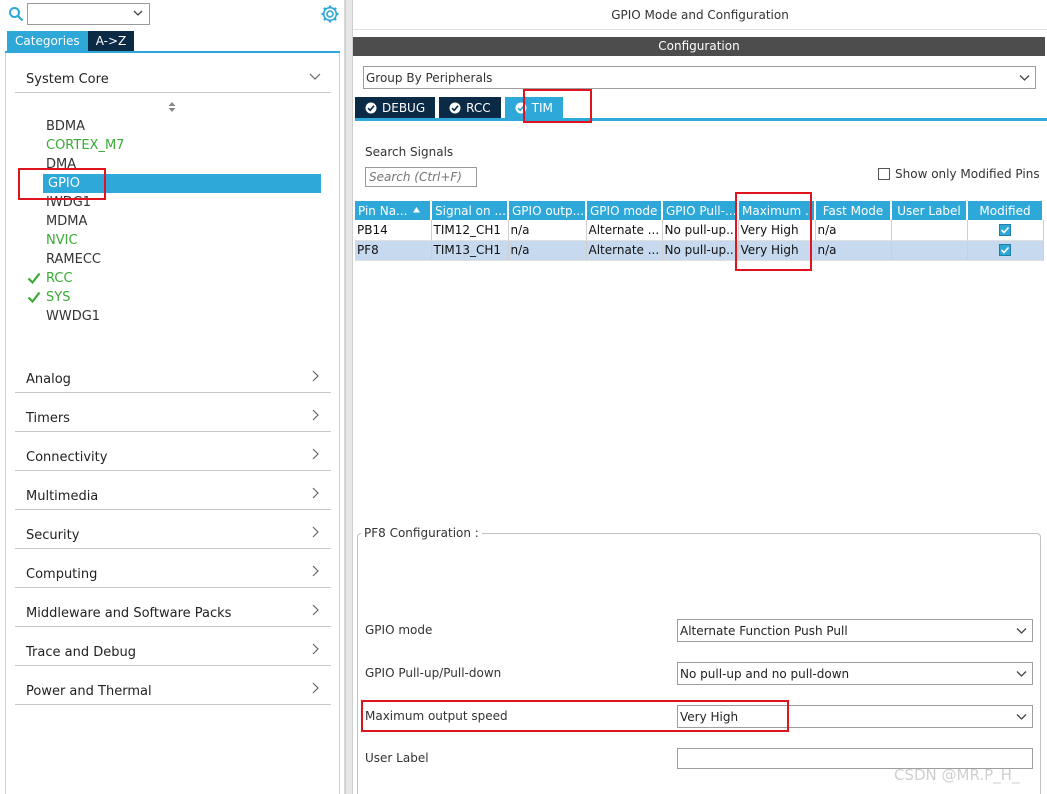 This screenshot has width=1047, height=794. I want to click on section-computing: Computing, so click(173, 571).